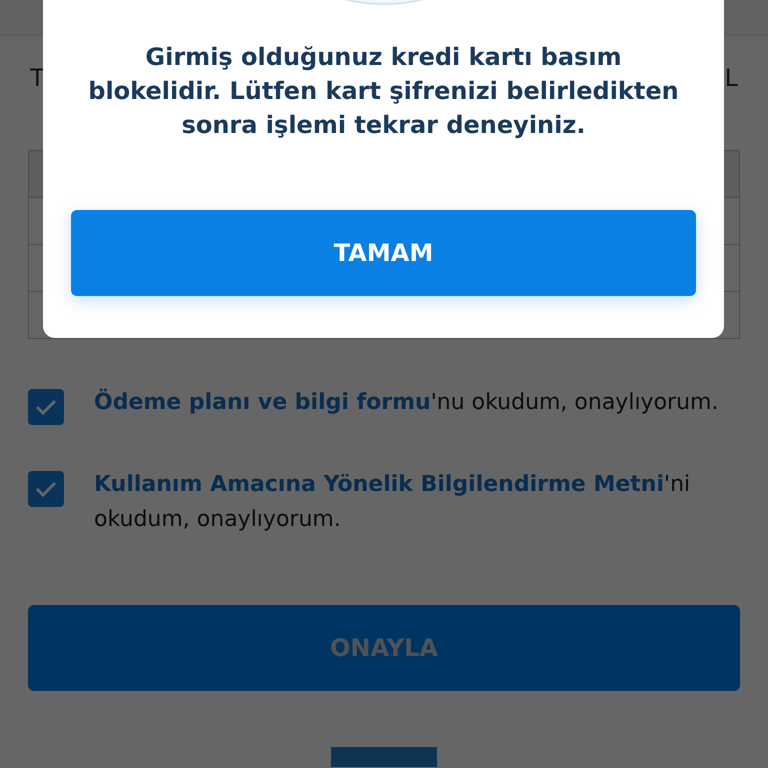 This screenshot has width=768, height=768. What do you see at coordinates (37, 79) in the screenshot?
I see `row-label: T` at bounding box center [37, 79].